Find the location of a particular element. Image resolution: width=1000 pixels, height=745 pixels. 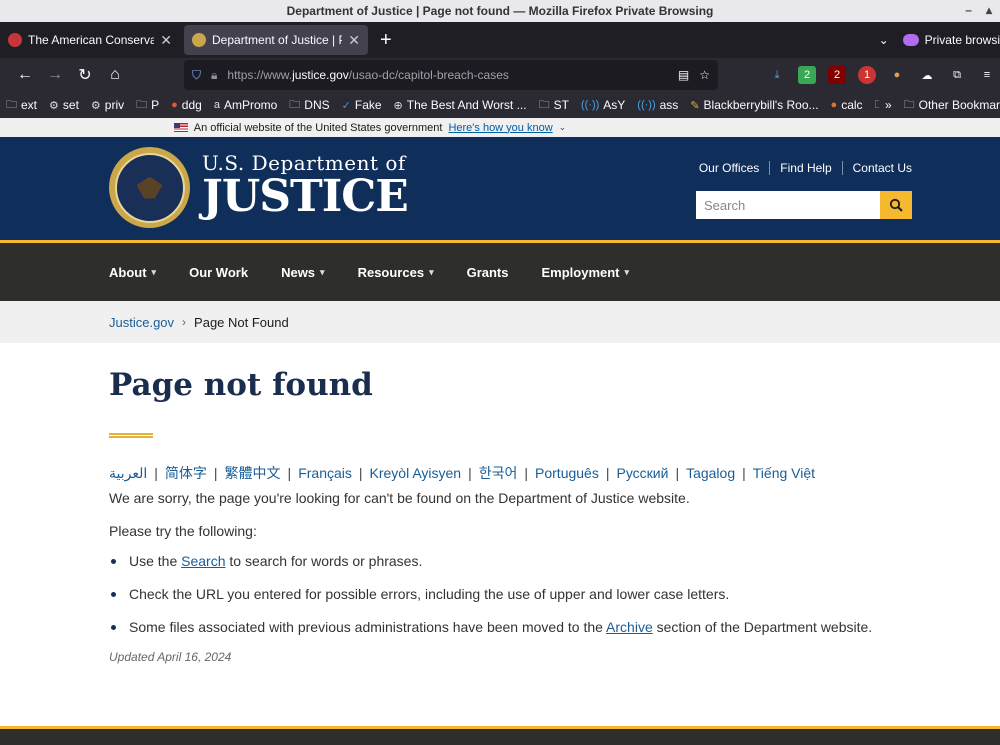

bookmark-item: 🗀 ext is located at coordinates (21, 105).